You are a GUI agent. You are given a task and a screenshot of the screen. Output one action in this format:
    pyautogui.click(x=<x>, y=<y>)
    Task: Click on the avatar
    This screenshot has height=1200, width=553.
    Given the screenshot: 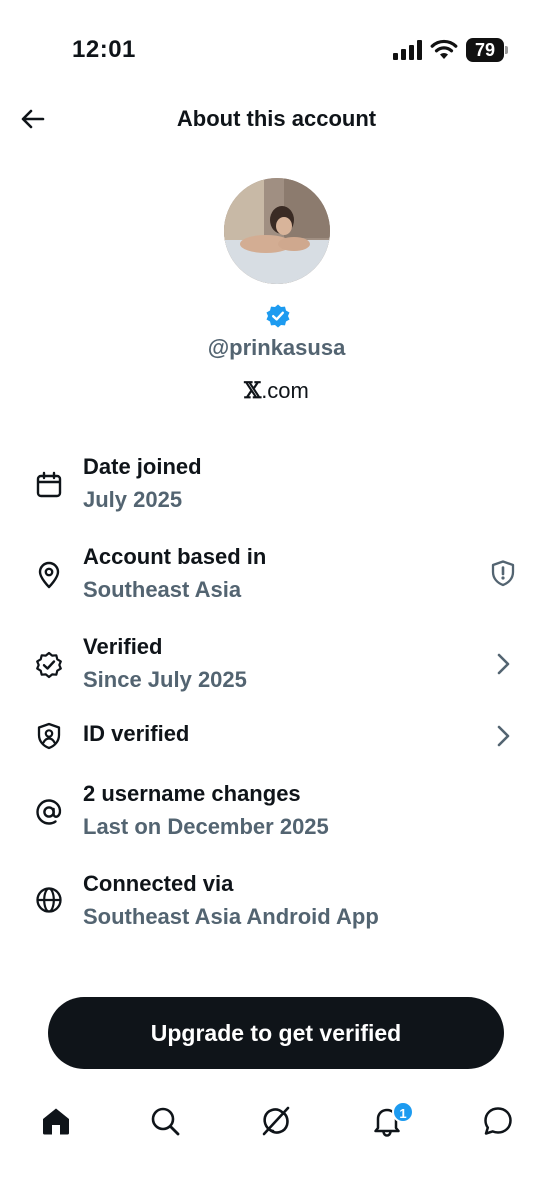 What is the action you would take?
    pyautogui.click(x=277, y=231)
    